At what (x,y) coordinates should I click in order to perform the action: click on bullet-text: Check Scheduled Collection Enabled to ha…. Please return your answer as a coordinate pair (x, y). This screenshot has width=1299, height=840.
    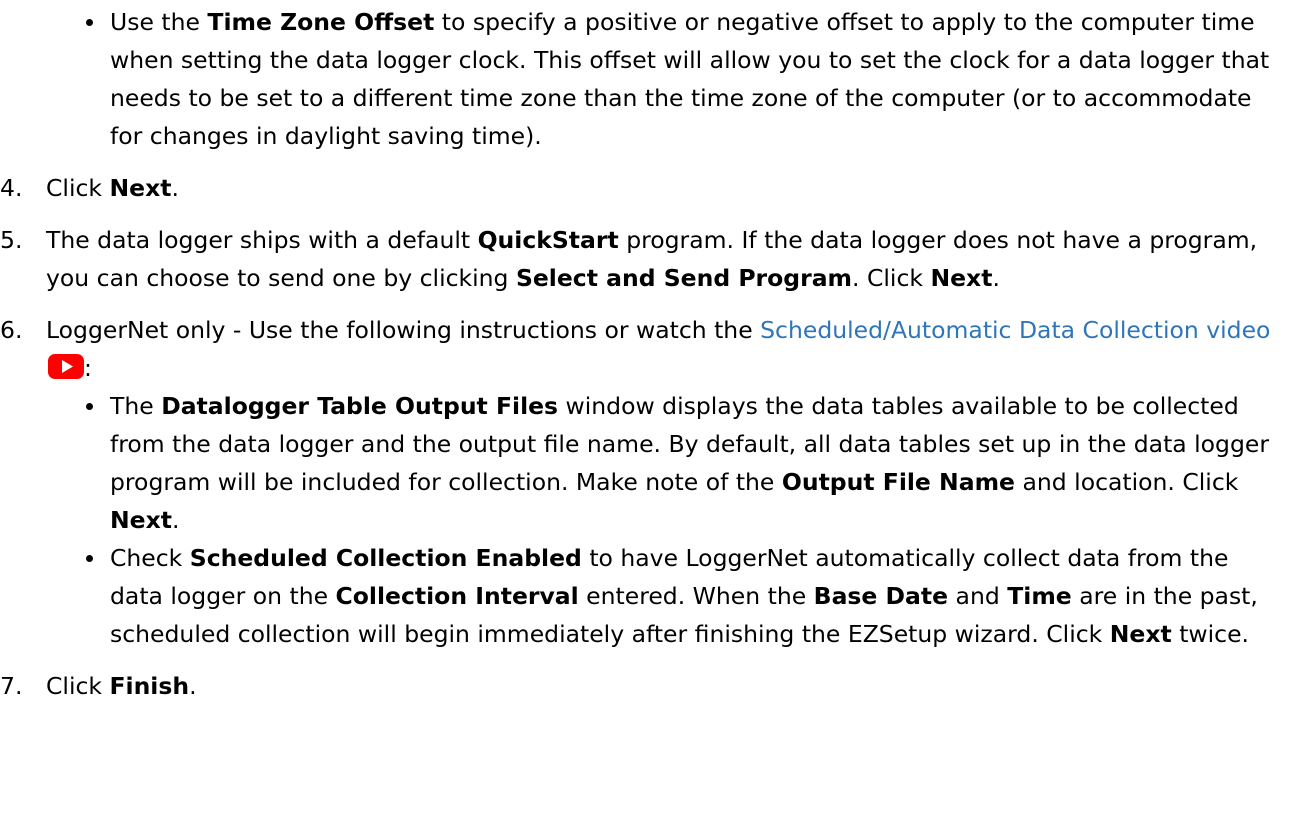
    Looking at the image, I should click on (684, 596).